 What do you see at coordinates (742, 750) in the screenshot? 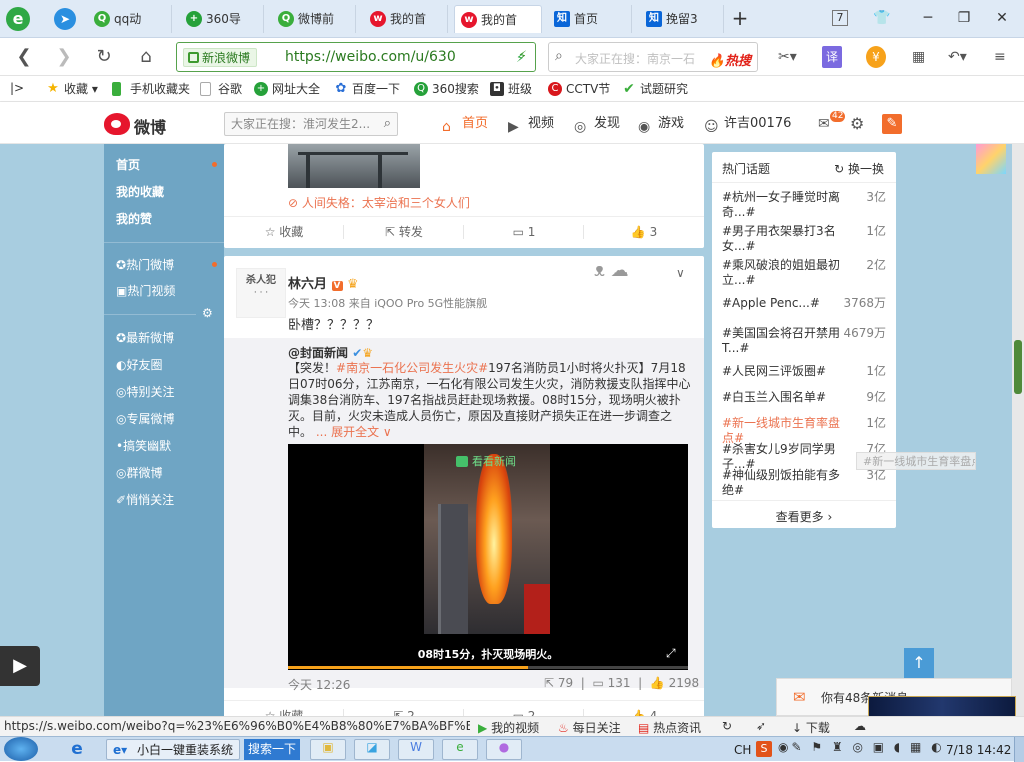
I see `ime-indicator: CH` at bounding box center [742, 750].